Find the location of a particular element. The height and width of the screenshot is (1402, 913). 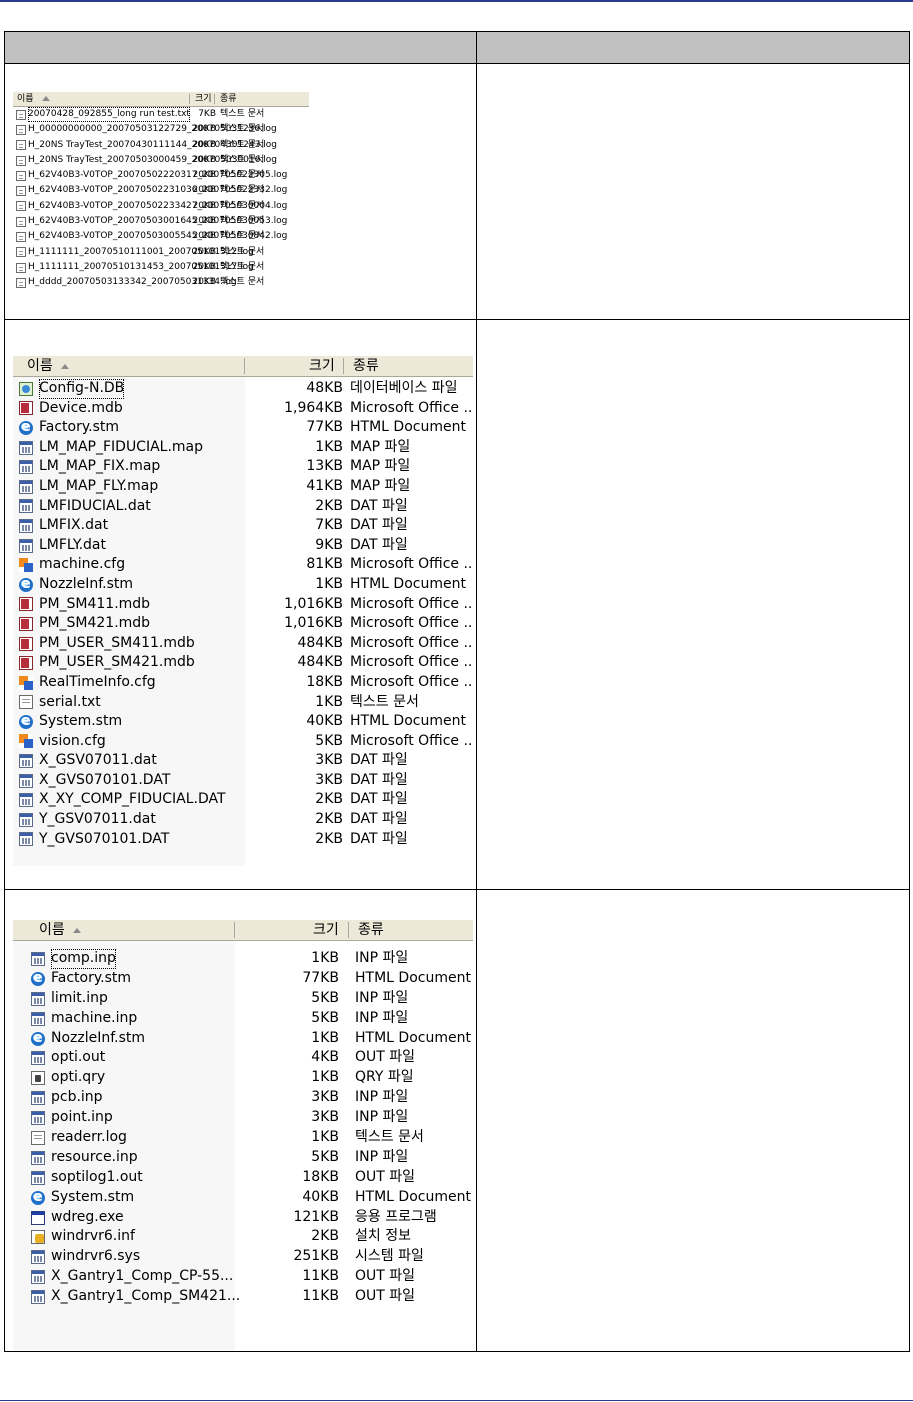

setup-info-icon is located at coordinates (38, 1237).